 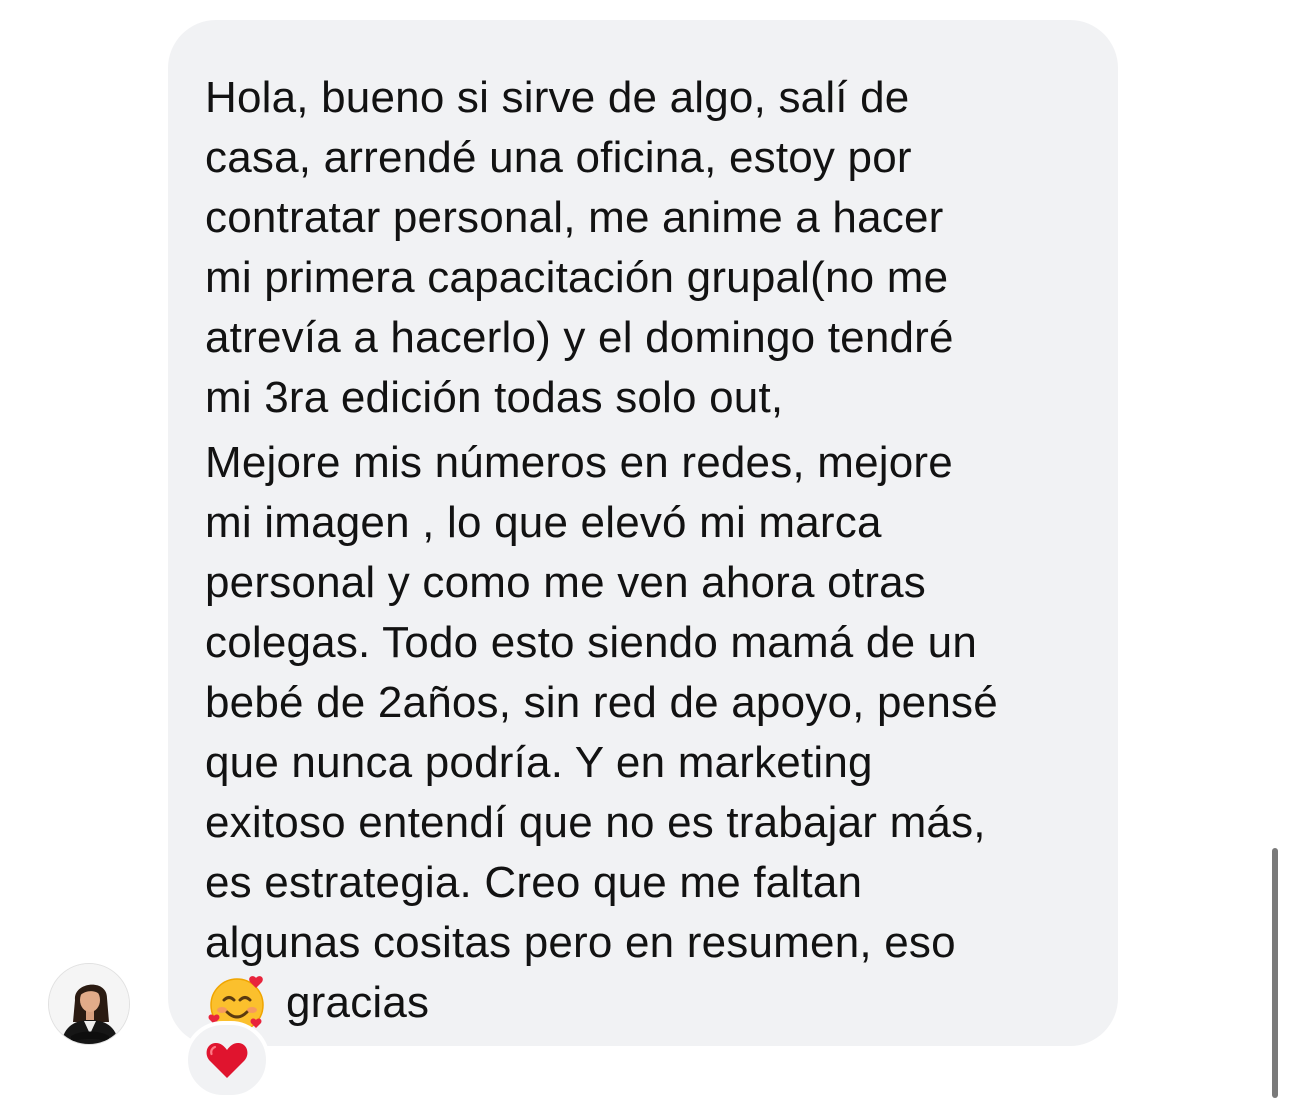 I want to click on message-line: personal y como me ven ahora otras, so click(x=565, y=582).